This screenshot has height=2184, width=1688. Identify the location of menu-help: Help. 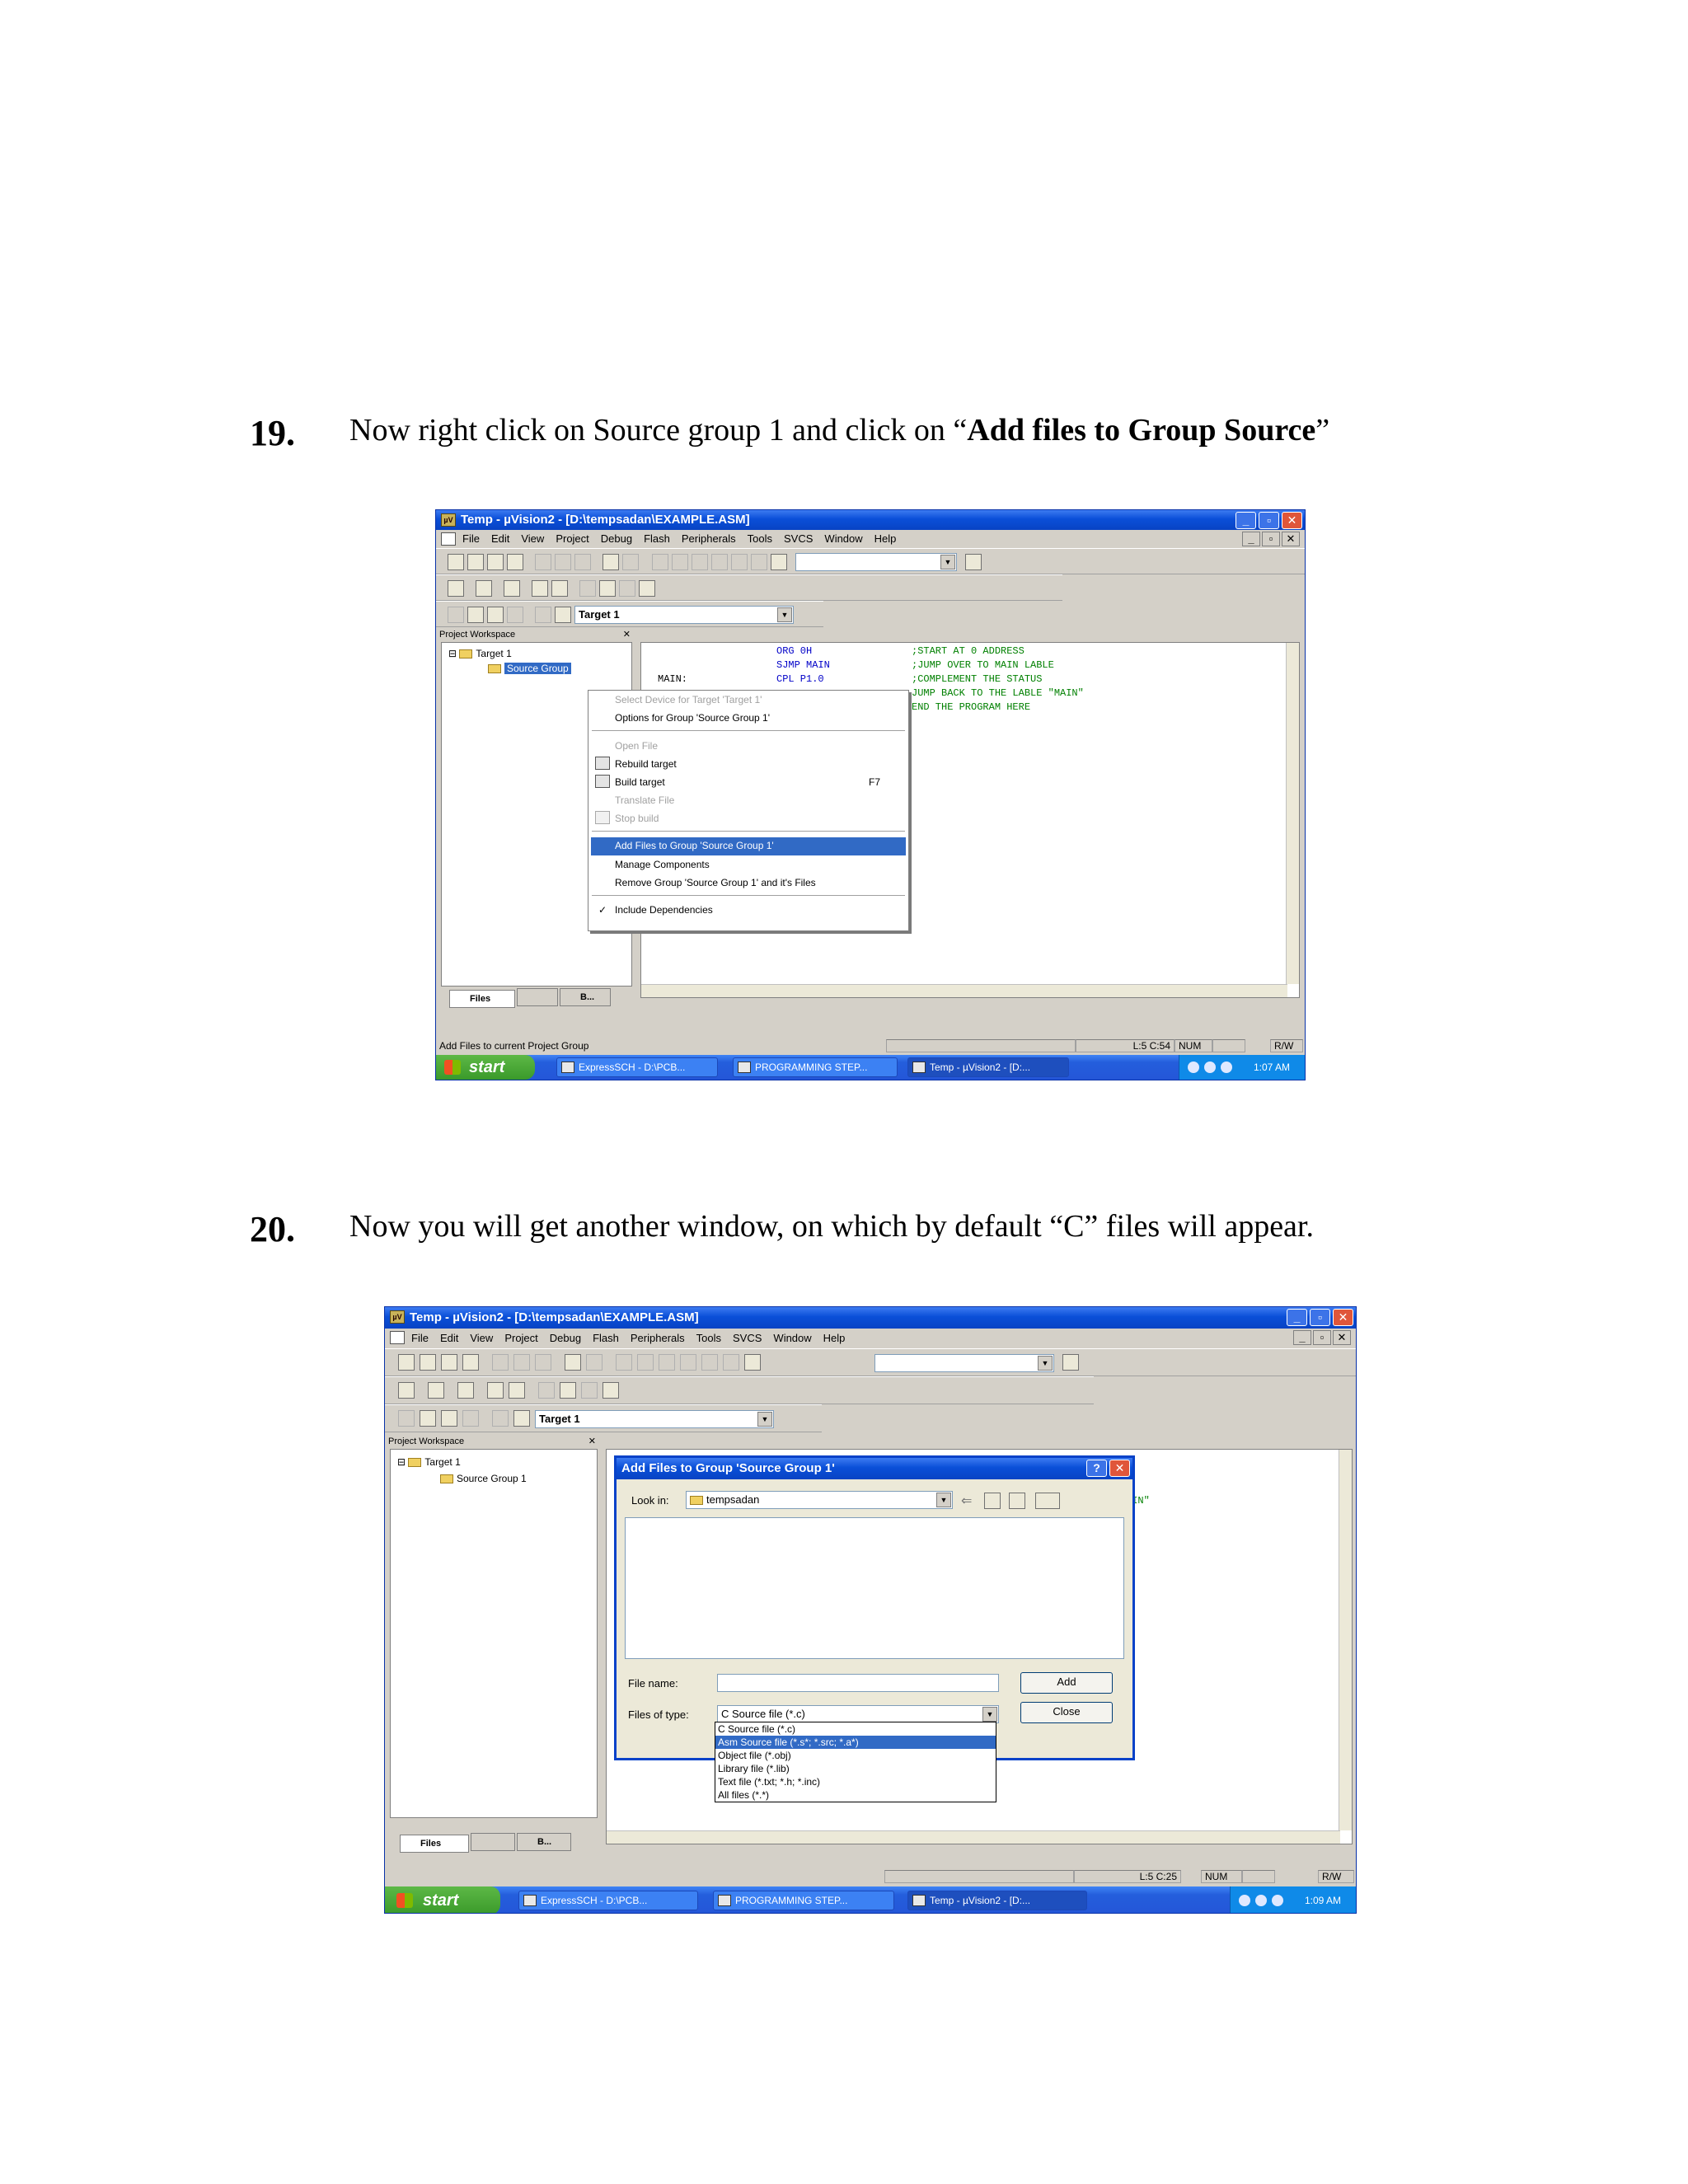
(886, 539).